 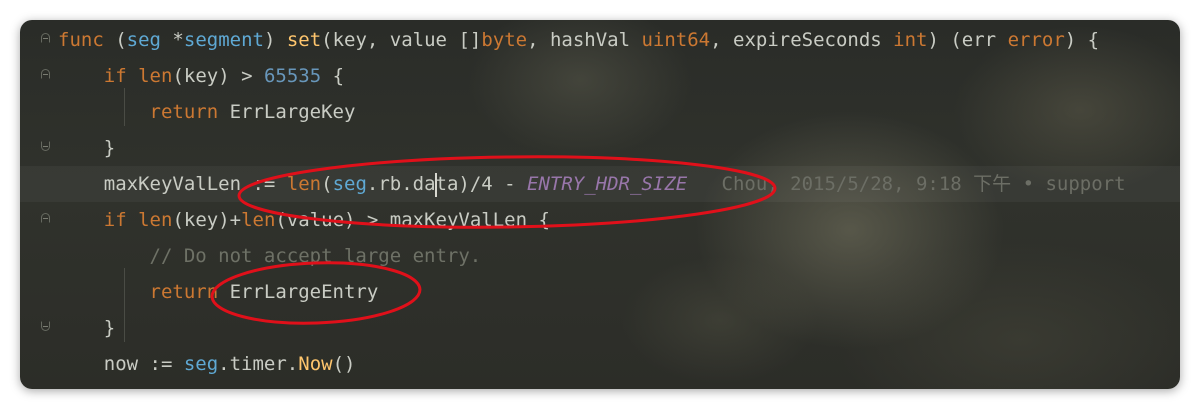 I want to click on code-token: byte, so click(x=504, y=40).